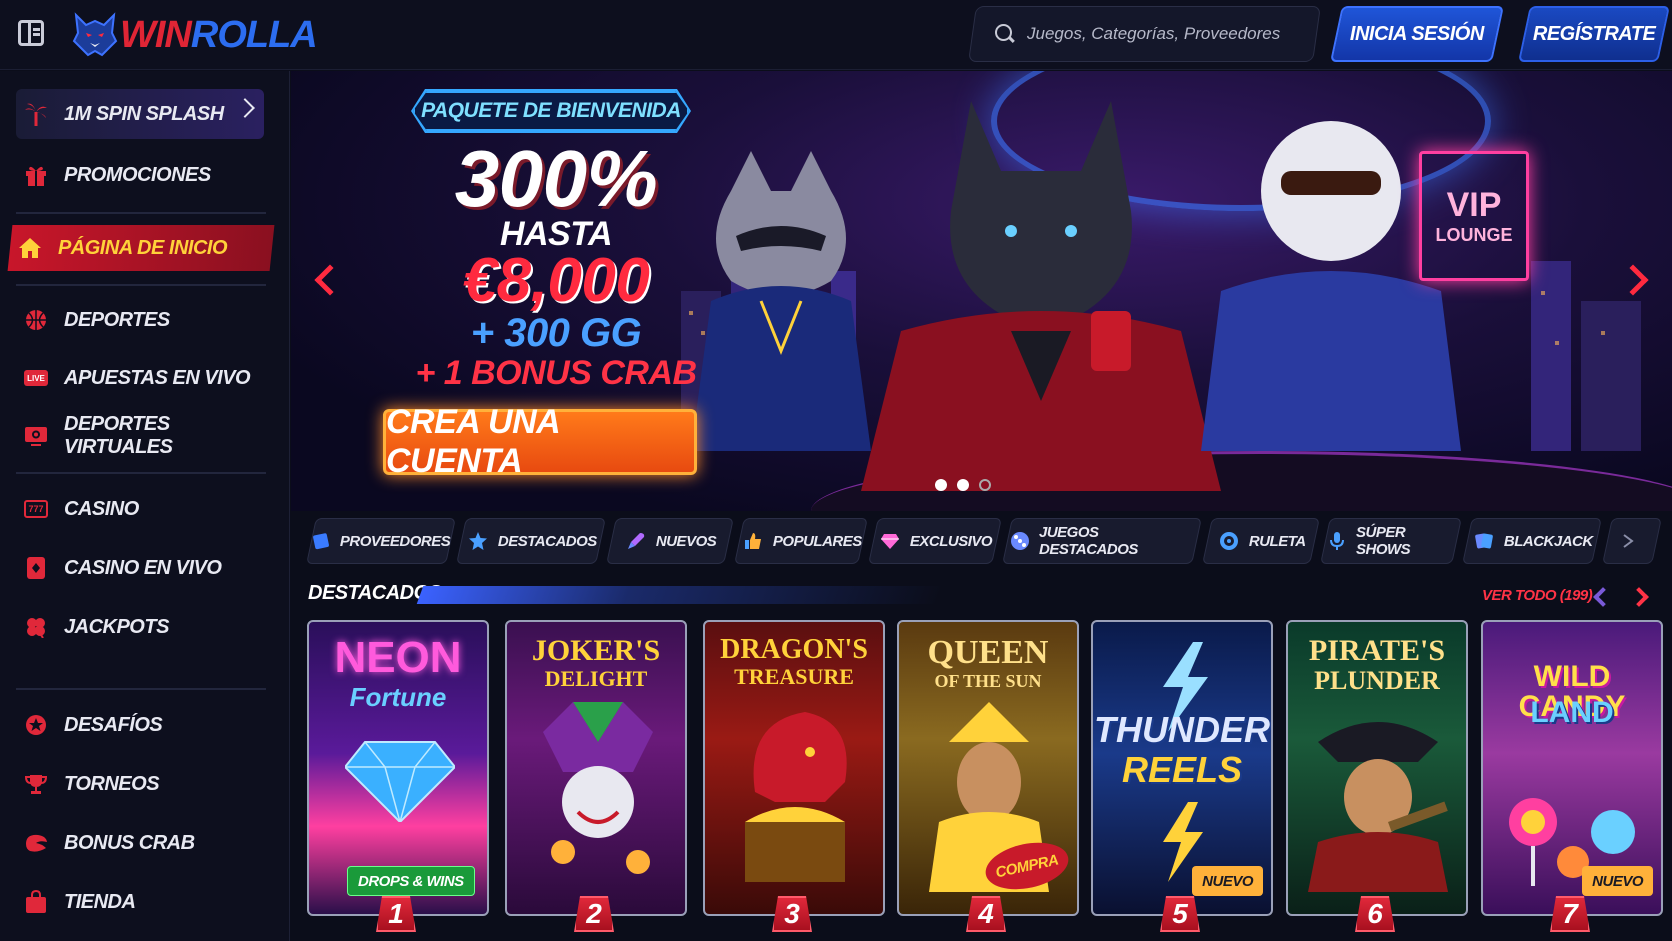 Image resolution: width=1672 pixels, height=941 pixels. What do you see at coordinates (1548, 541) in the screenshot?
I see `tab-label: BLACKJACK` at bounding box center [1548, 541].